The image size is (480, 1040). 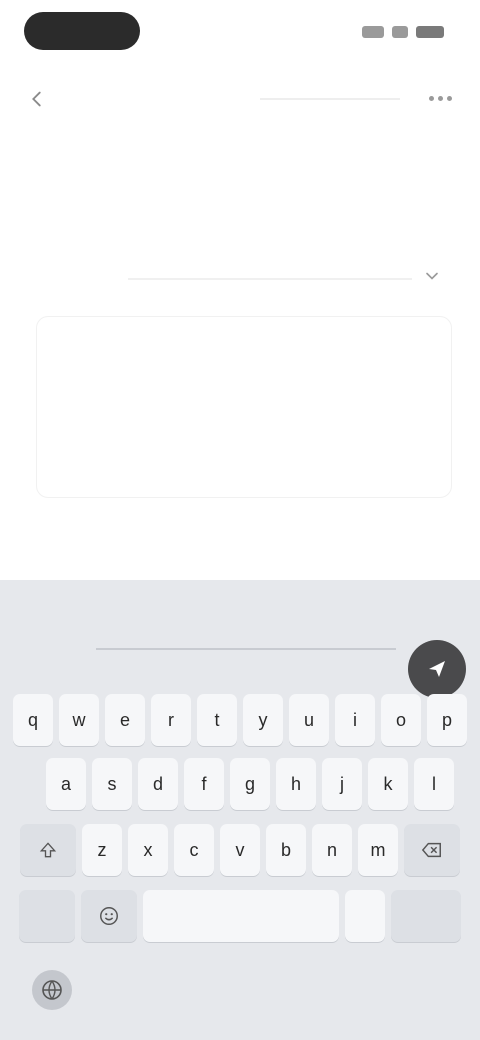 What do you see at coordinates (112, 784) in the screenshot?
I see `key: s` at bounding box center [112, 784].